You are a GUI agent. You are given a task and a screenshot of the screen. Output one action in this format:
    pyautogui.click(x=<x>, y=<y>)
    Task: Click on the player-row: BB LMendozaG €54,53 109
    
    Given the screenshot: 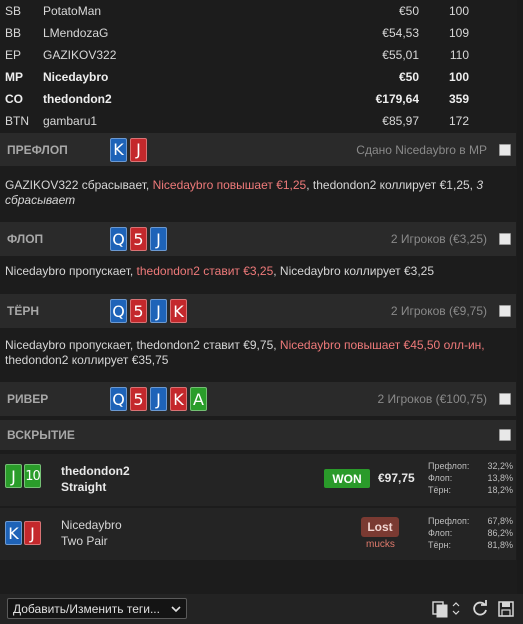 What is the action you would take?
    pyautogui.click(x=261, y=33)
    